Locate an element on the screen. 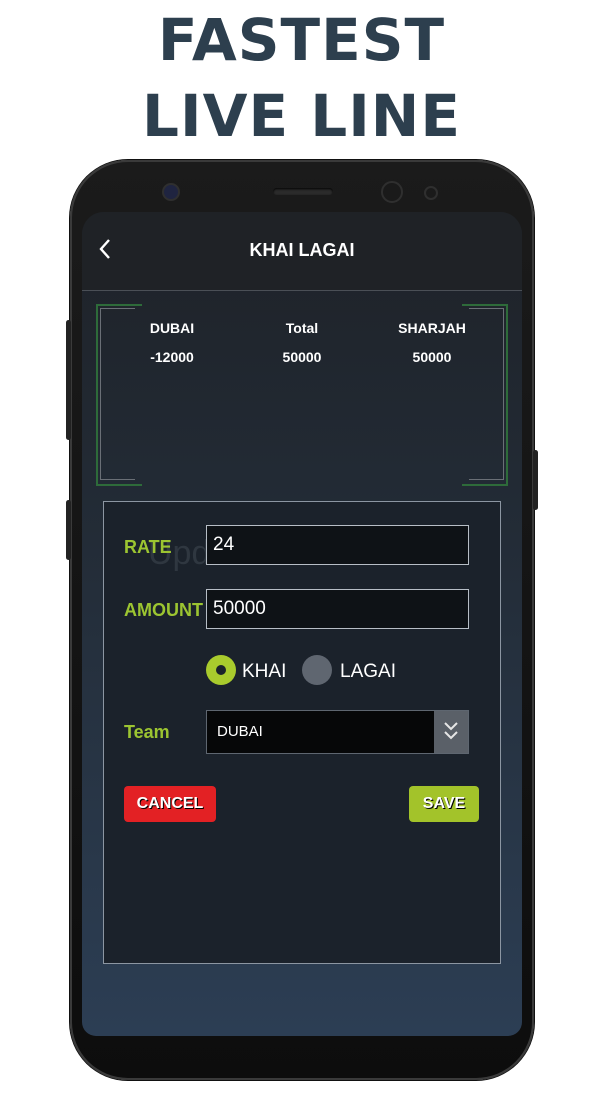 The width and height of the screenshot is (603, 1099). phone-speaker is located at coordinates (303, 191).